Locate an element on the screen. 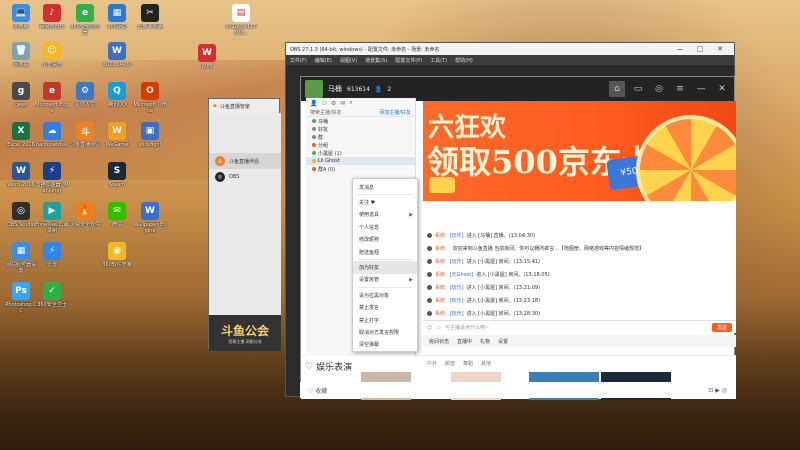 The width and height of the screenshot is (800, 450). context-menu-item: 加为好友 is located at coordinates (385, 267).